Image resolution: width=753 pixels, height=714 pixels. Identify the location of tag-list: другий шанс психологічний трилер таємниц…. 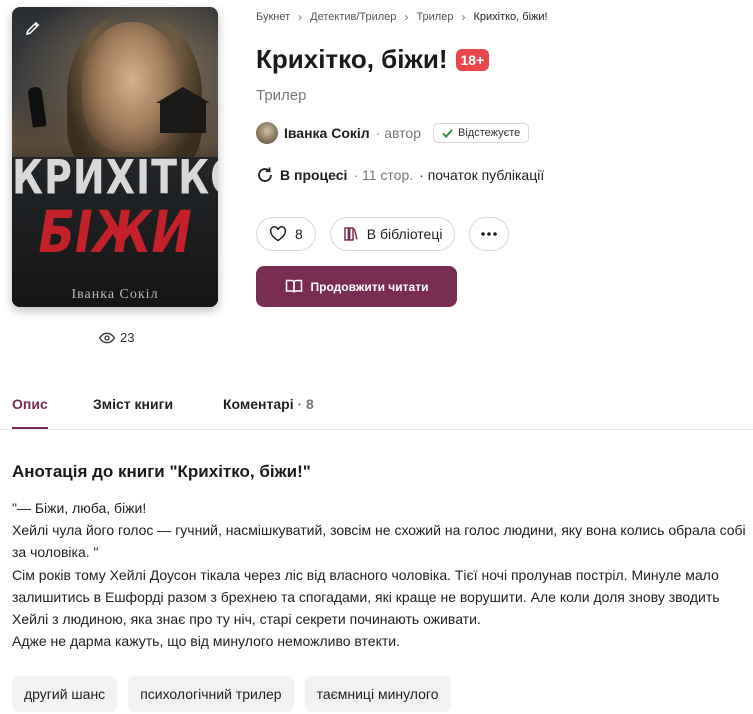
(231, 694).